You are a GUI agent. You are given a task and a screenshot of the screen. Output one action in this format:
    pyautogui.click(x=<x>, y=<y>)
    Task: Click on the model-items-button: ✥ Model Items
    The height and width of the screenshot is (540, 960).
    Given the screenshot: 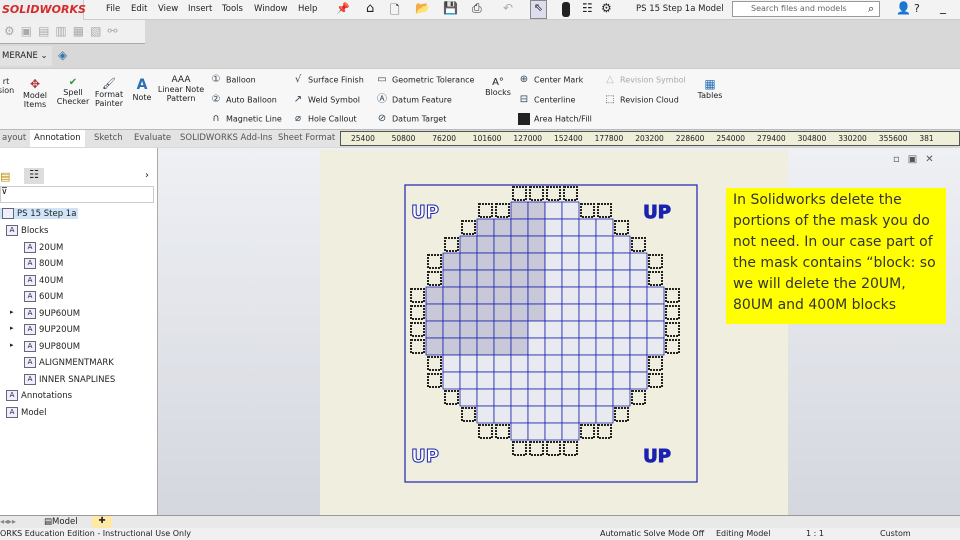 What is the action you would take?
    pyautogui.click(x=35, y=93)
    